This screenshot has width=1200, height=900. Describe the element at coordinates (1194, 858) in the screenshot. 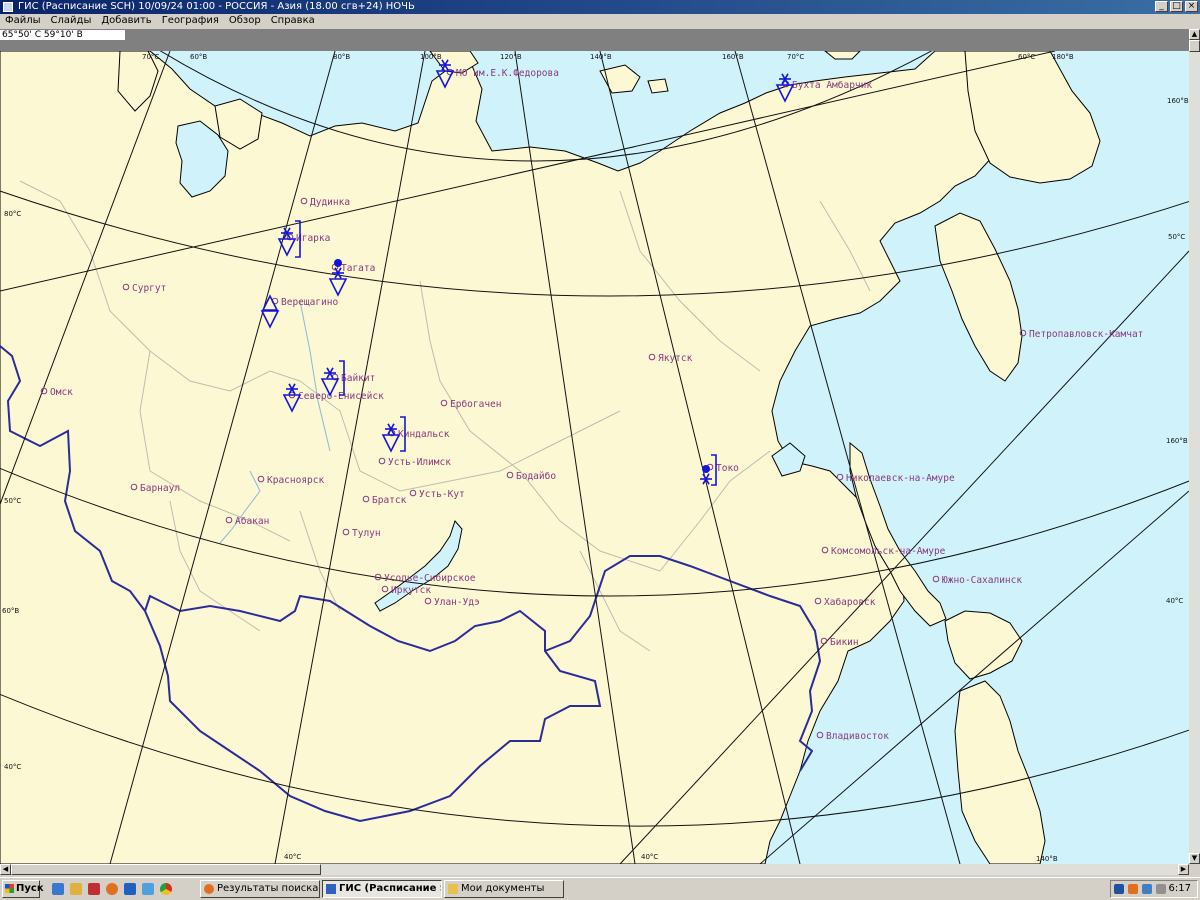

I see `scroll-down-button: ▼` at that location.